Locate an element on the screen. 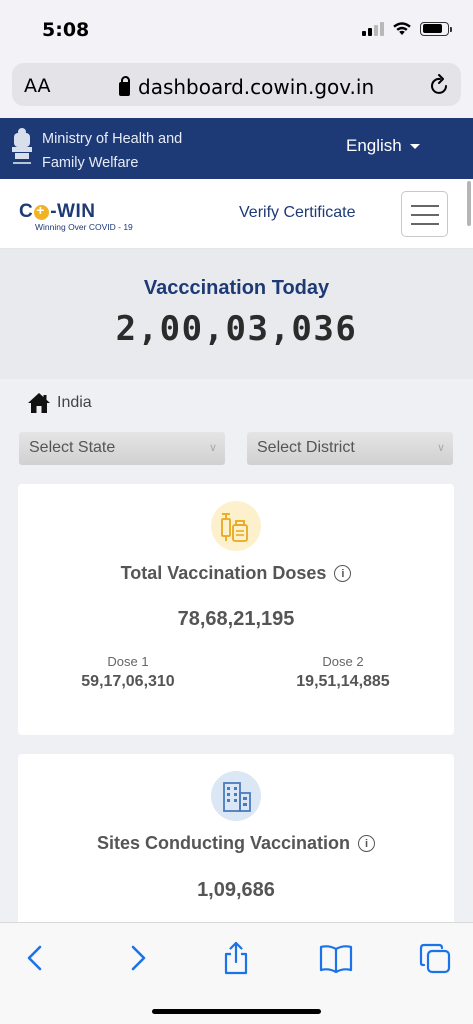  tabs-icon is located at coordinates (436, 958).